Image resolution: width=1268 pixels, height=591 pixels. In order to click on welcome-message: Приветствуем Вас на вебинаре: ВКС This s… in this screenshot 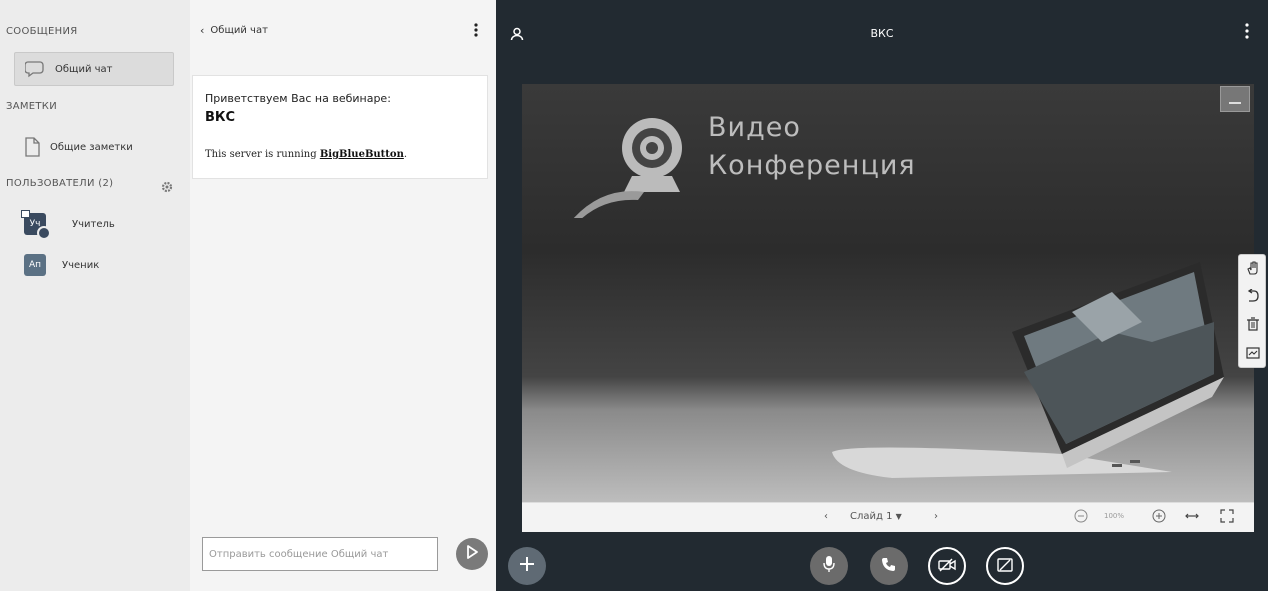, I will do `click(340, 127)`.